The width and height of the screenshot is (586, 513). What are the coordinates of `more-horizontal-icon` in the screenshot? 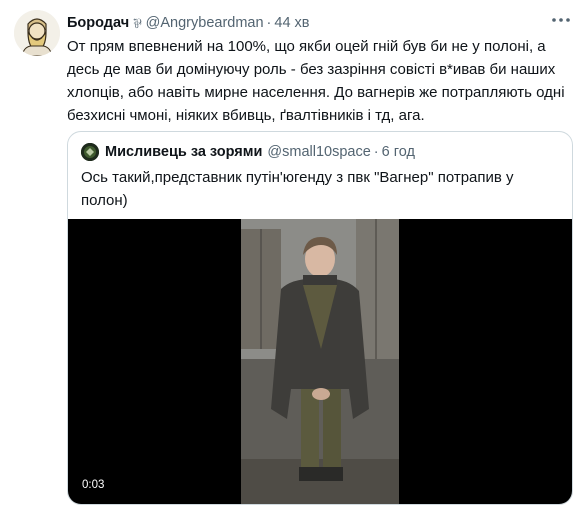 It's located at (561, 20).